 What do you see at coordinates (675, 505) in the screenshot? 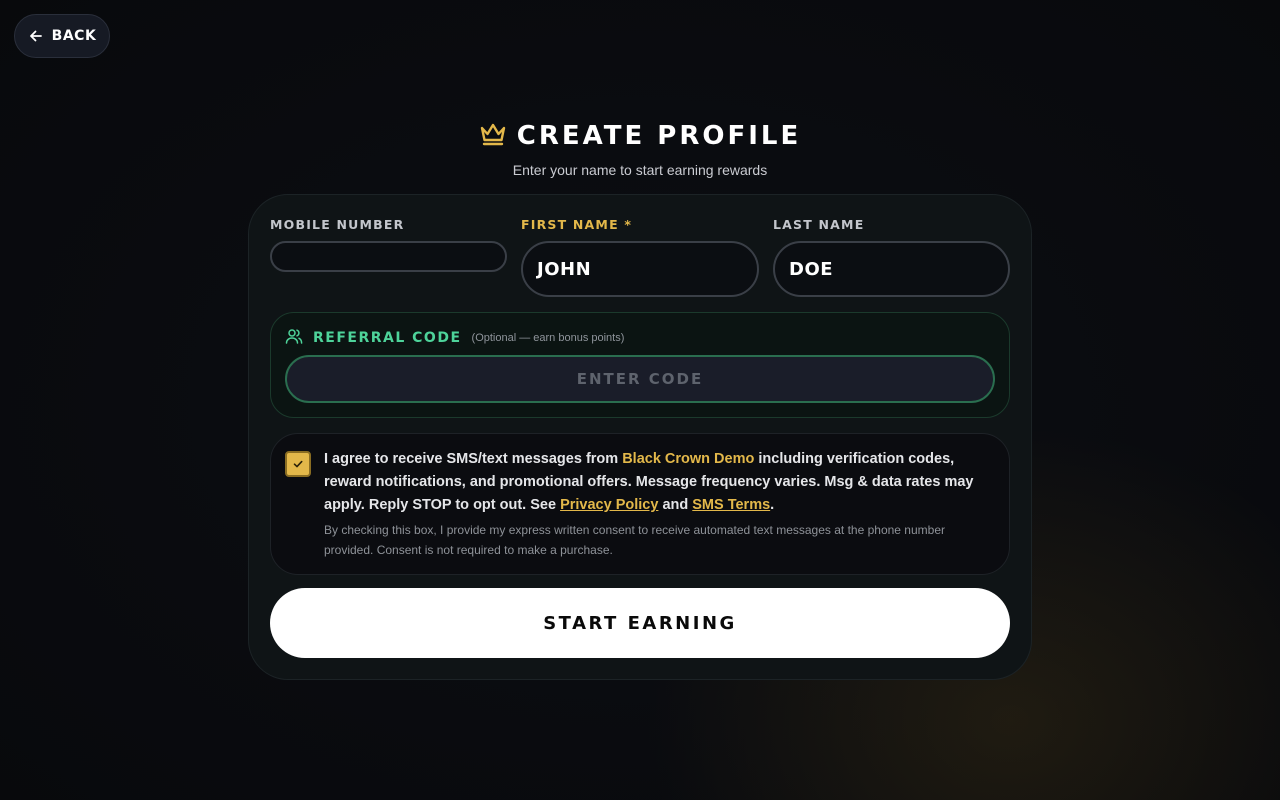
I see `consent-and-text: and` at bounding box center [675, 505].